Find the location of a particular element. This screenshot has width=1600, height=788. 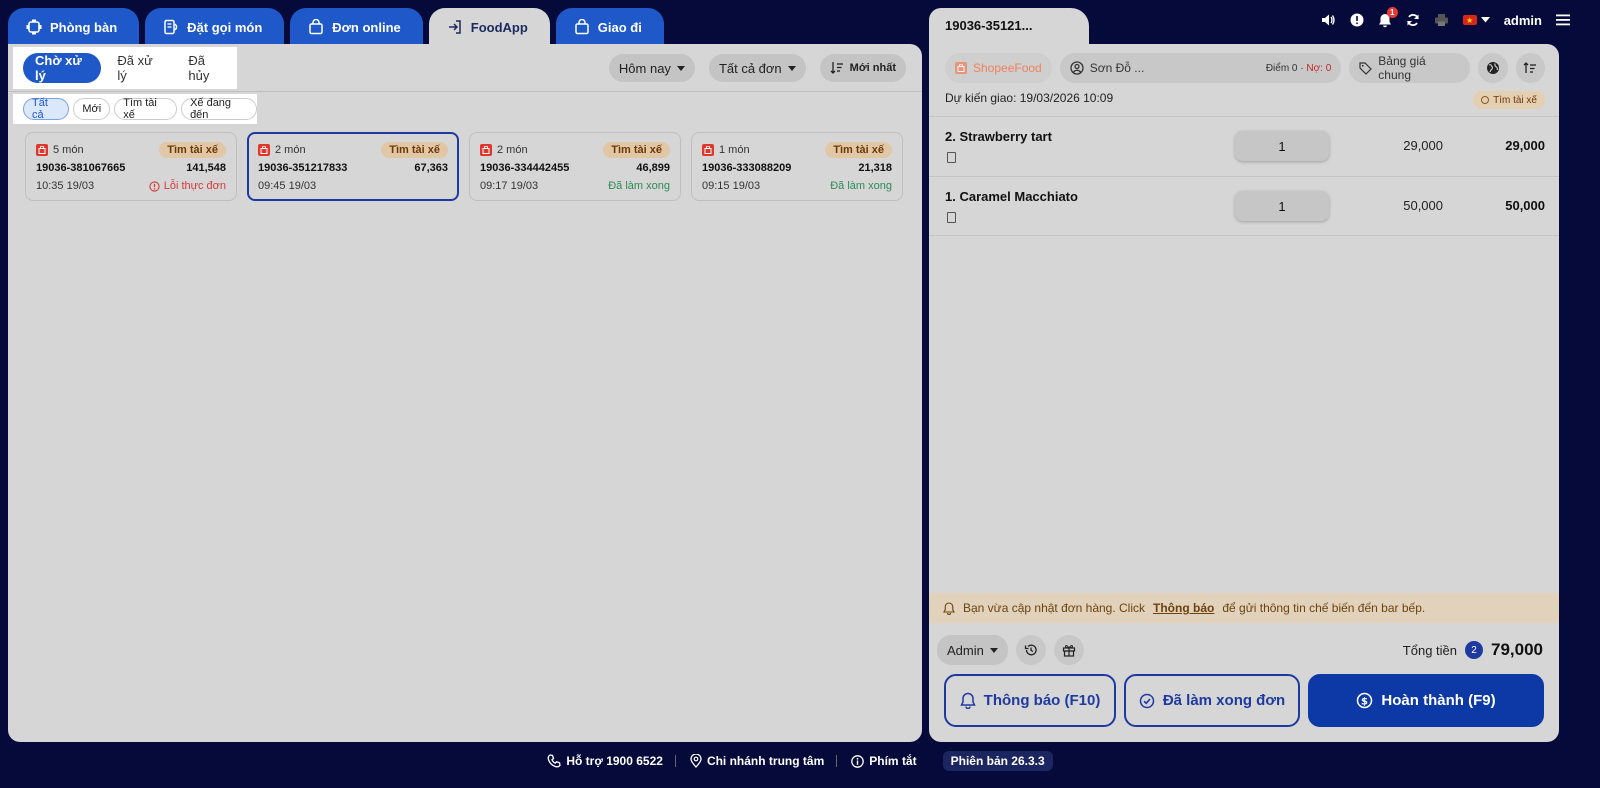

list-toolbar: Hôm nay Tất cả đơn Mới nhất is located at coordinates (757, 68).